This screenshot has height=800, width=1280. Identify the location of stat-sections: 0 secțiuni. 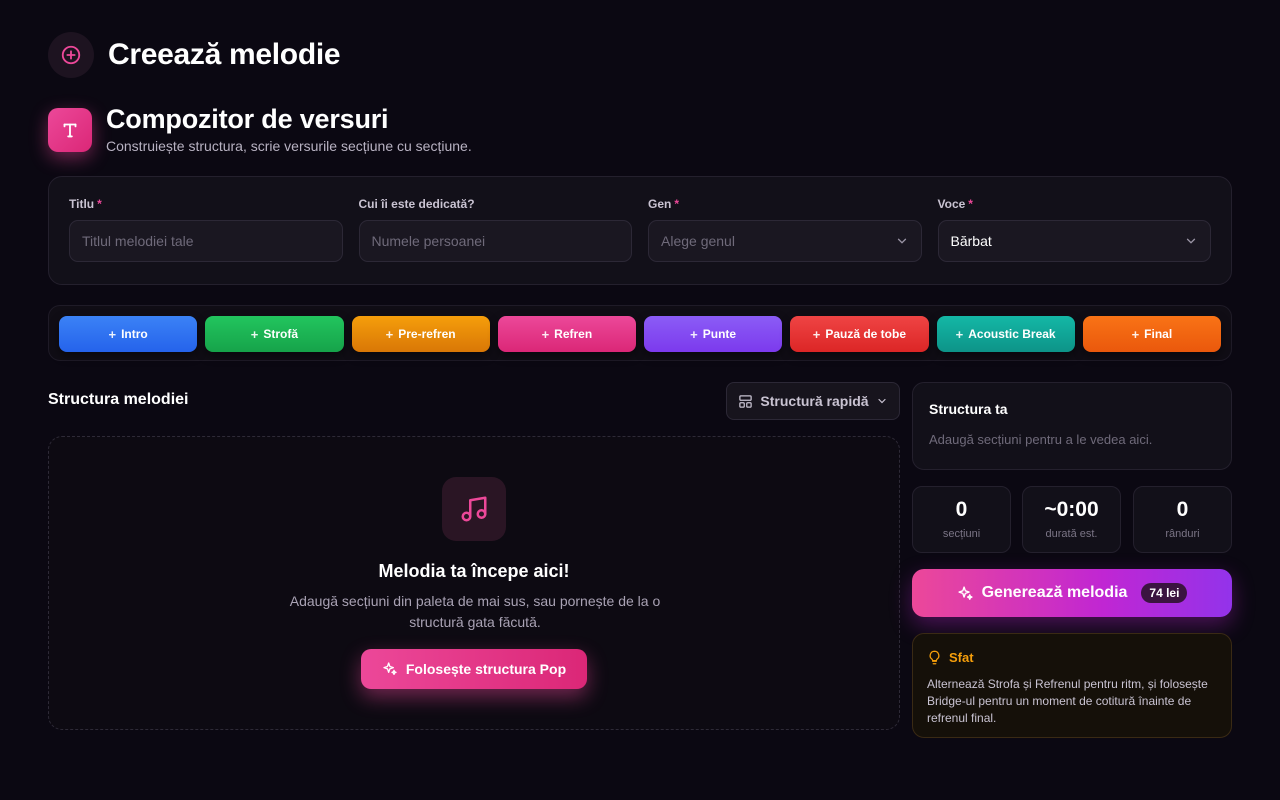
(961, 519).